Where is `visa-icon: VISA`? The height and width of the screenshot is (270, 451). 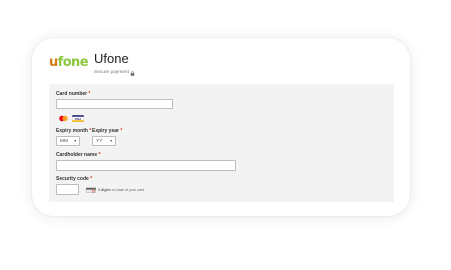 visa-icon: VISA is located at coordinates (78, 118).